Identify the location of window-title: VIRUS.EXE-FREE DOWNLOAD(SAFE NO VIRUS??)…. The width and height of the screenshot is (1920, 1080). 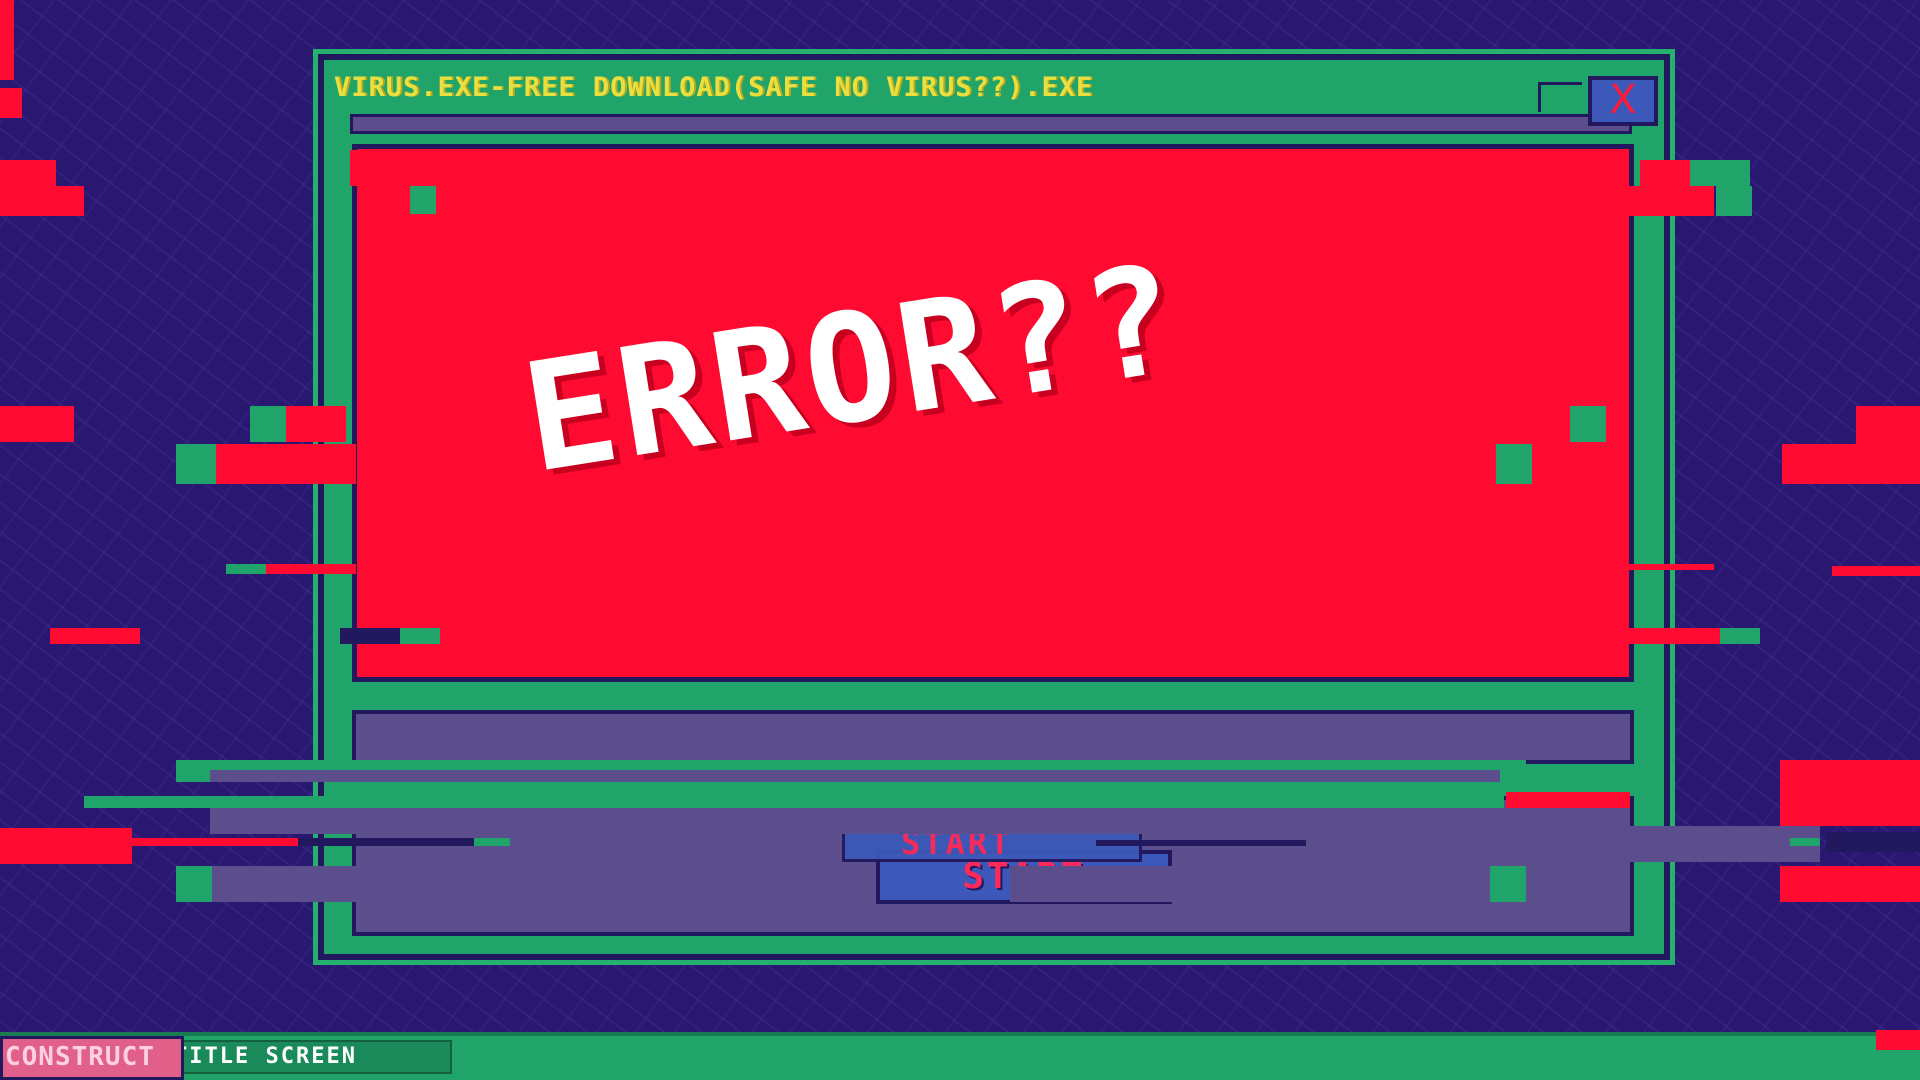
(714, 87).